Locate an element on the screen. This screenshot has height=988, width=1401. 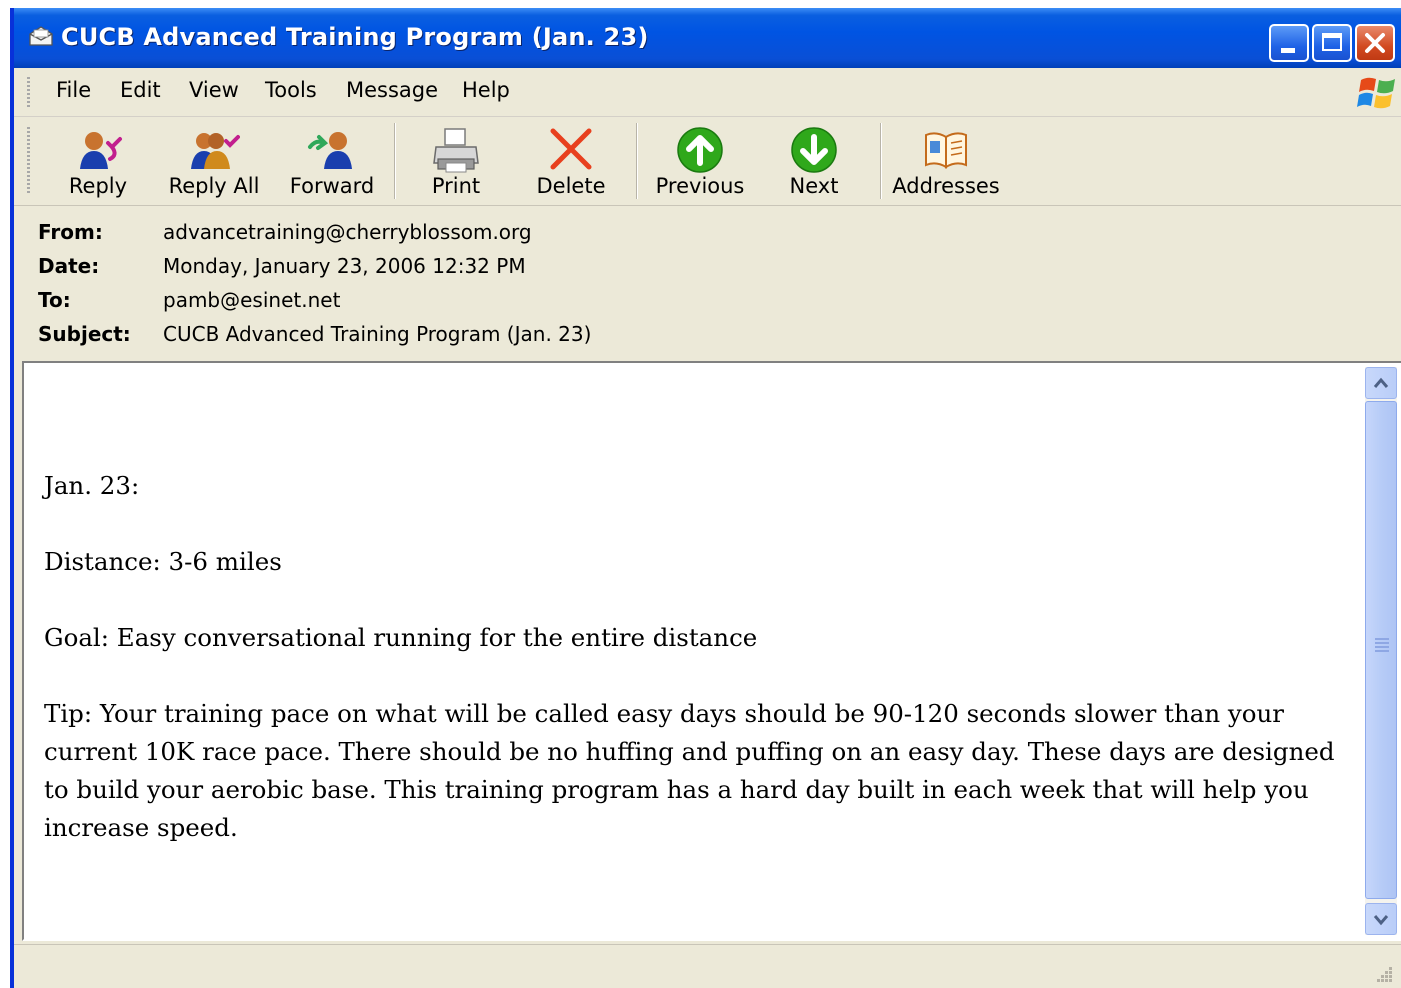
maximize-button is located at coordinates (1332, 43).